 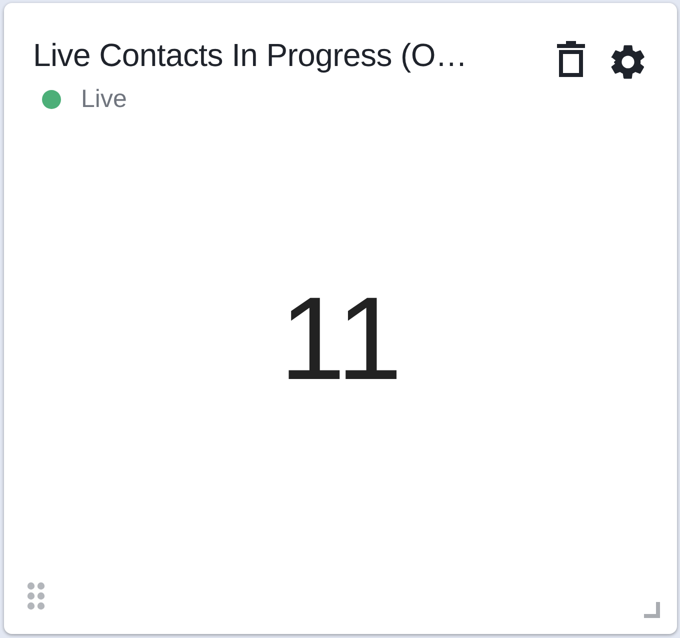 What do you see at coordinates (104, 99) in the screenshot?
I see `status-label: Live` at bounding box center [104, 99].